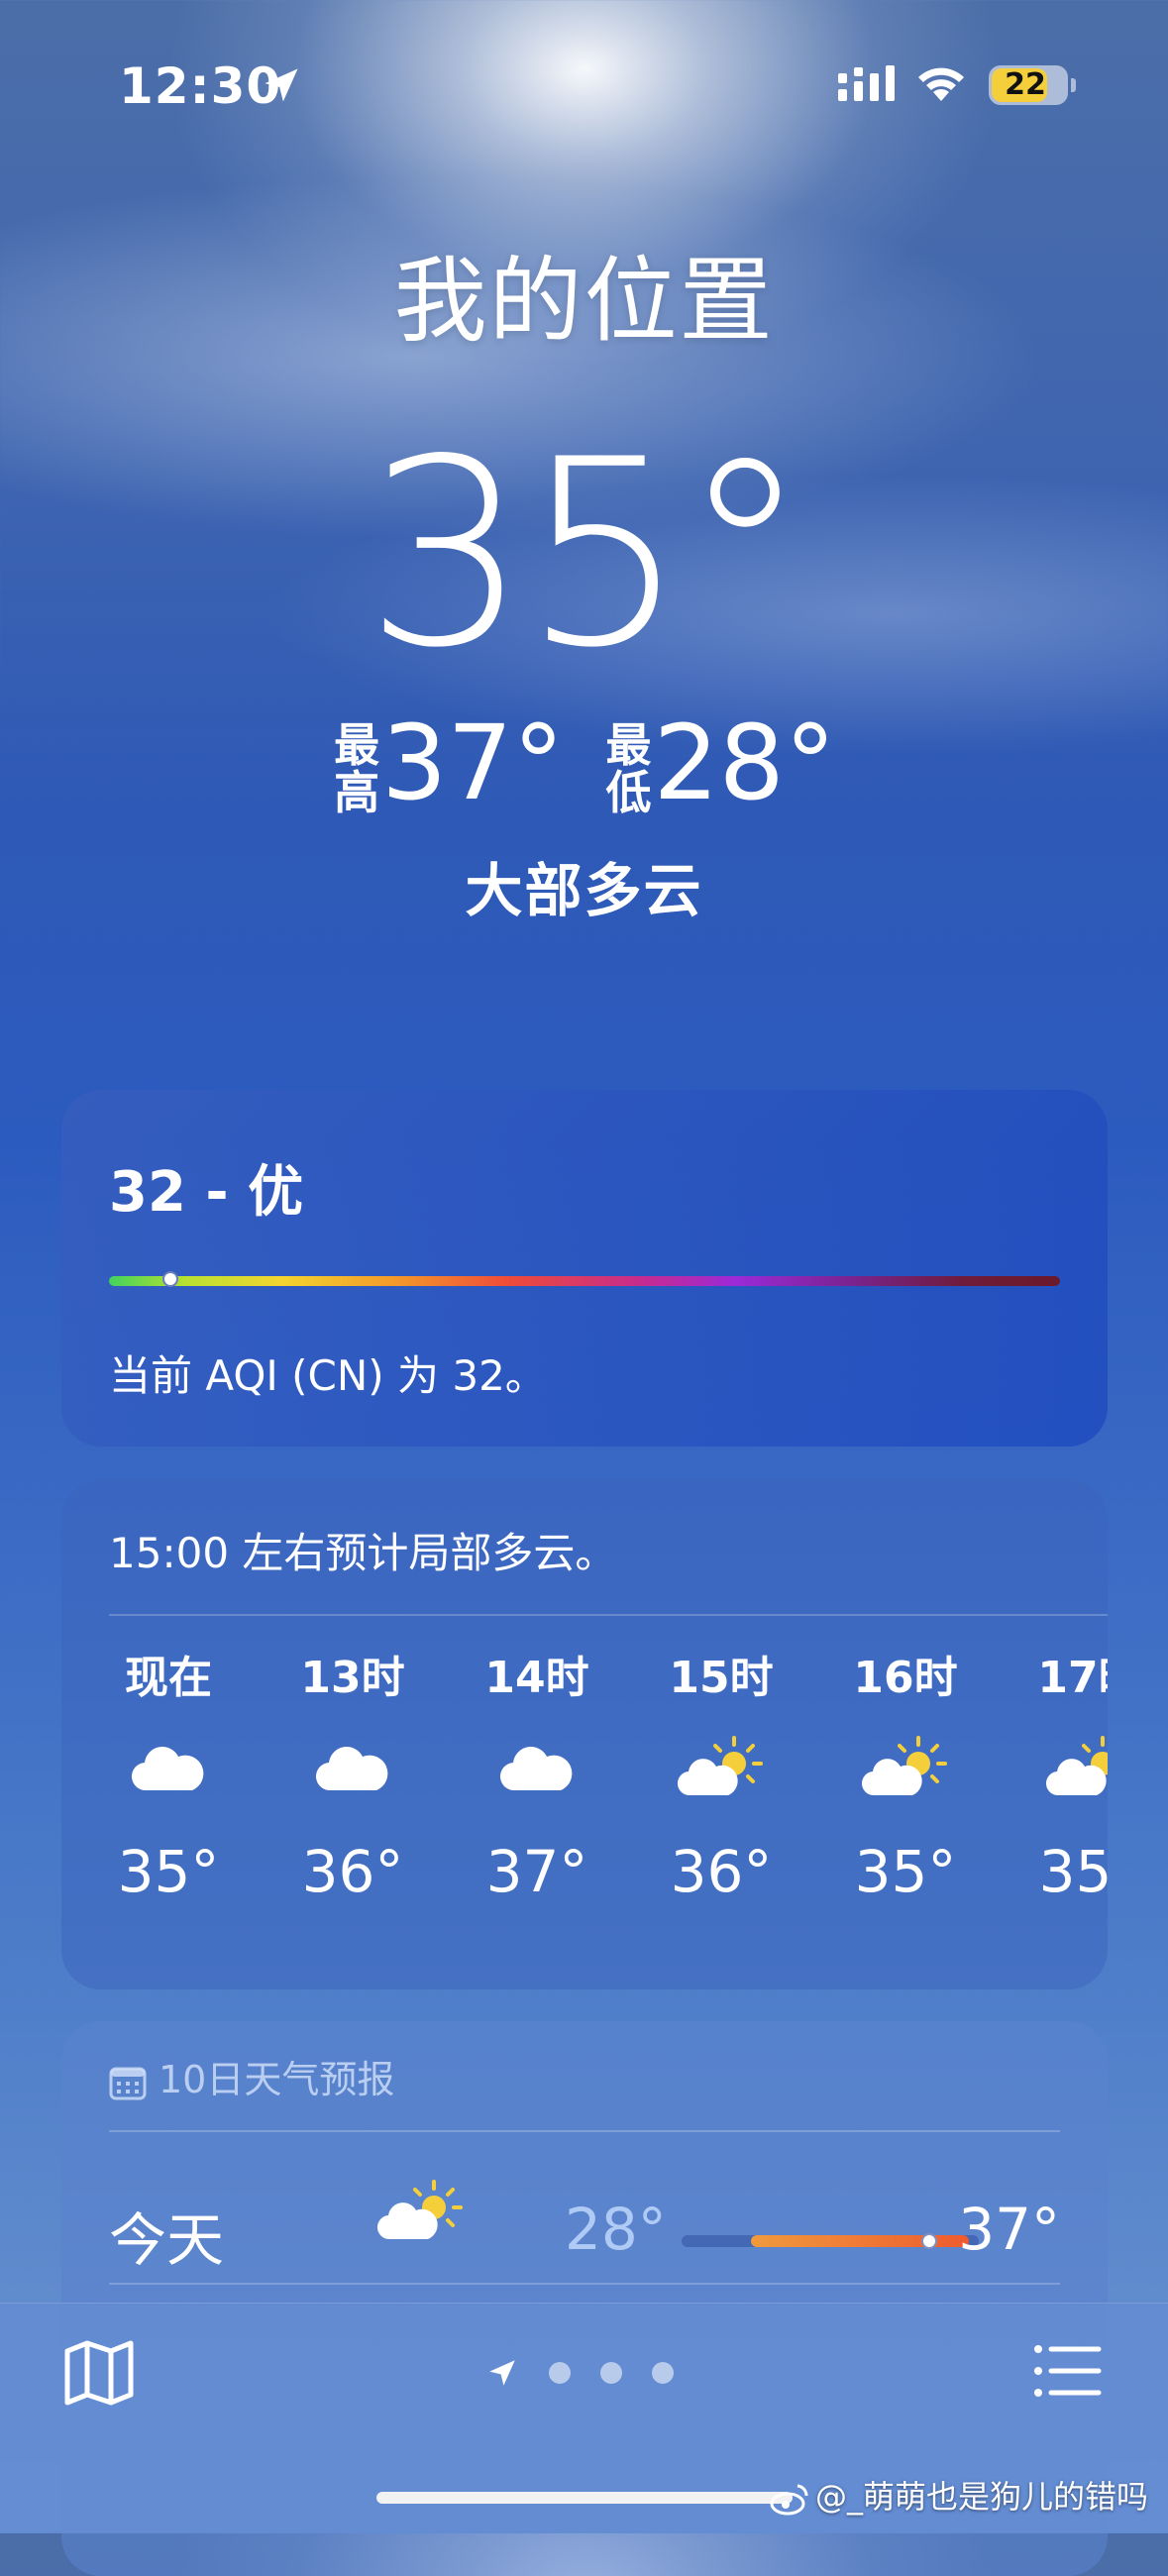  I want to click on aqi-indicator, so click(170, 1279).